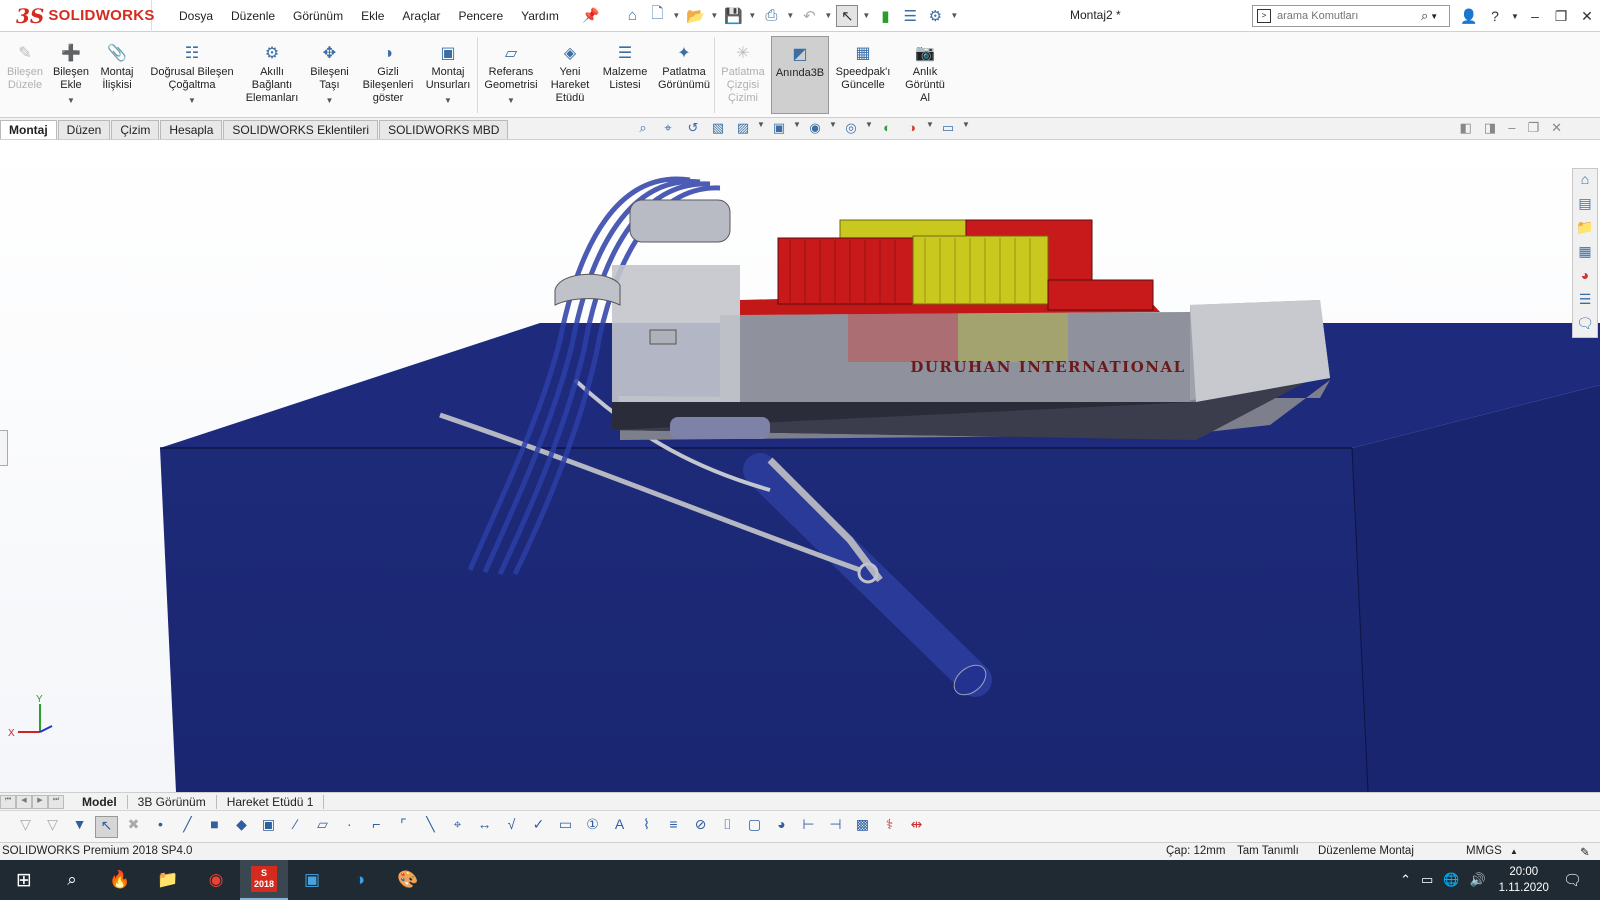 This screenshot has height=900, width=1600. What do you see at coordinates (866, 16) in the screenshot?
I see `select-dropdown-icon: ▼` at bounding box center [866, 16].